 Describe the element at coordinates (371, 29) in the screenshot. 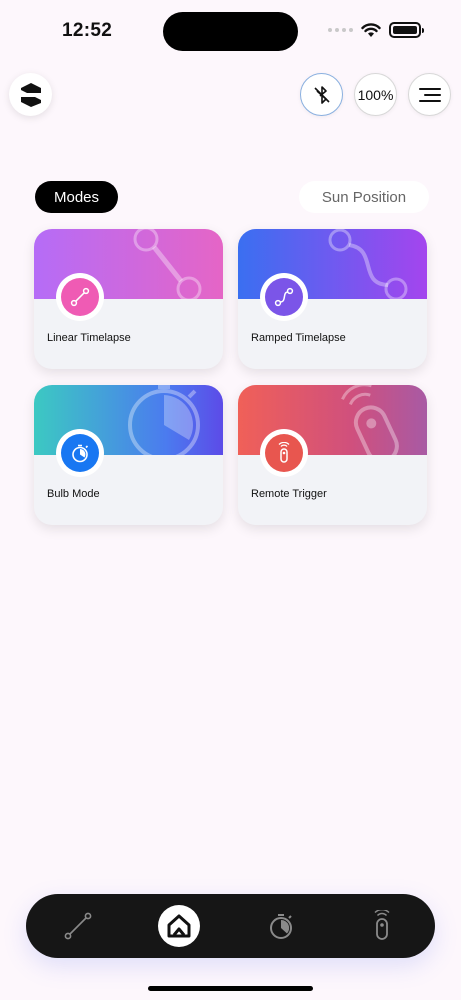

I see `wifi-icon` at that location.